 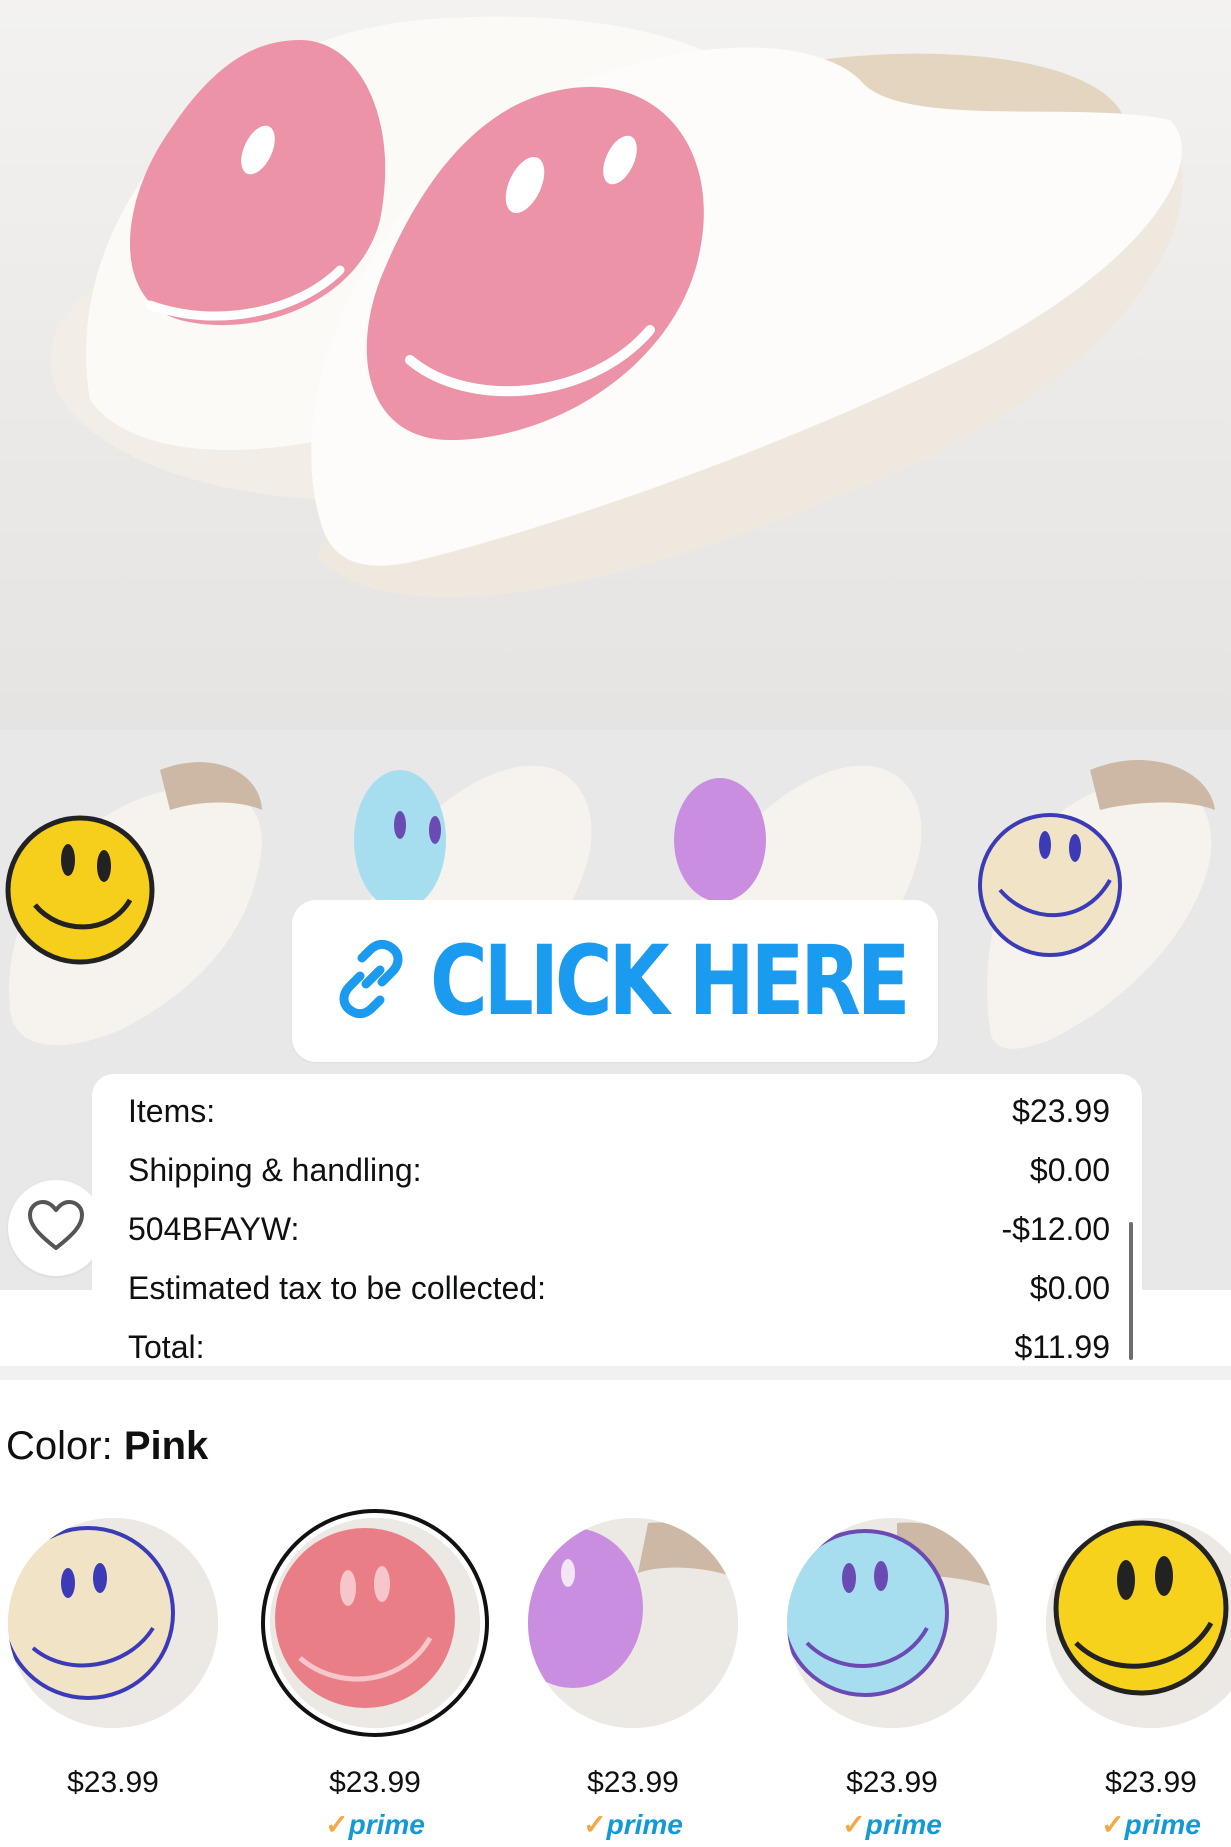 What do you see at coordinates (59, 1446) in the screenshot?
I see `color-label-prefix: Color:` at bounding box center [59, 1446].